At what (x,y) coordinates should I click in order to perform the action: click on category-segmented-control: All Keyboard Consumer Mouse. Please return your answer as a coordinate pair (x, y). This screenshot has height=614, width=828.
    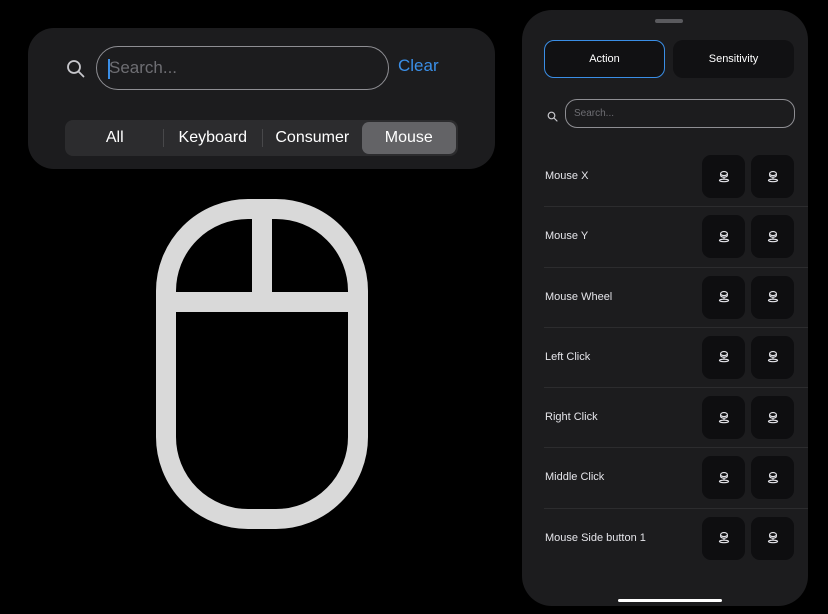
    Looking at the image, I should click on (261, 138).